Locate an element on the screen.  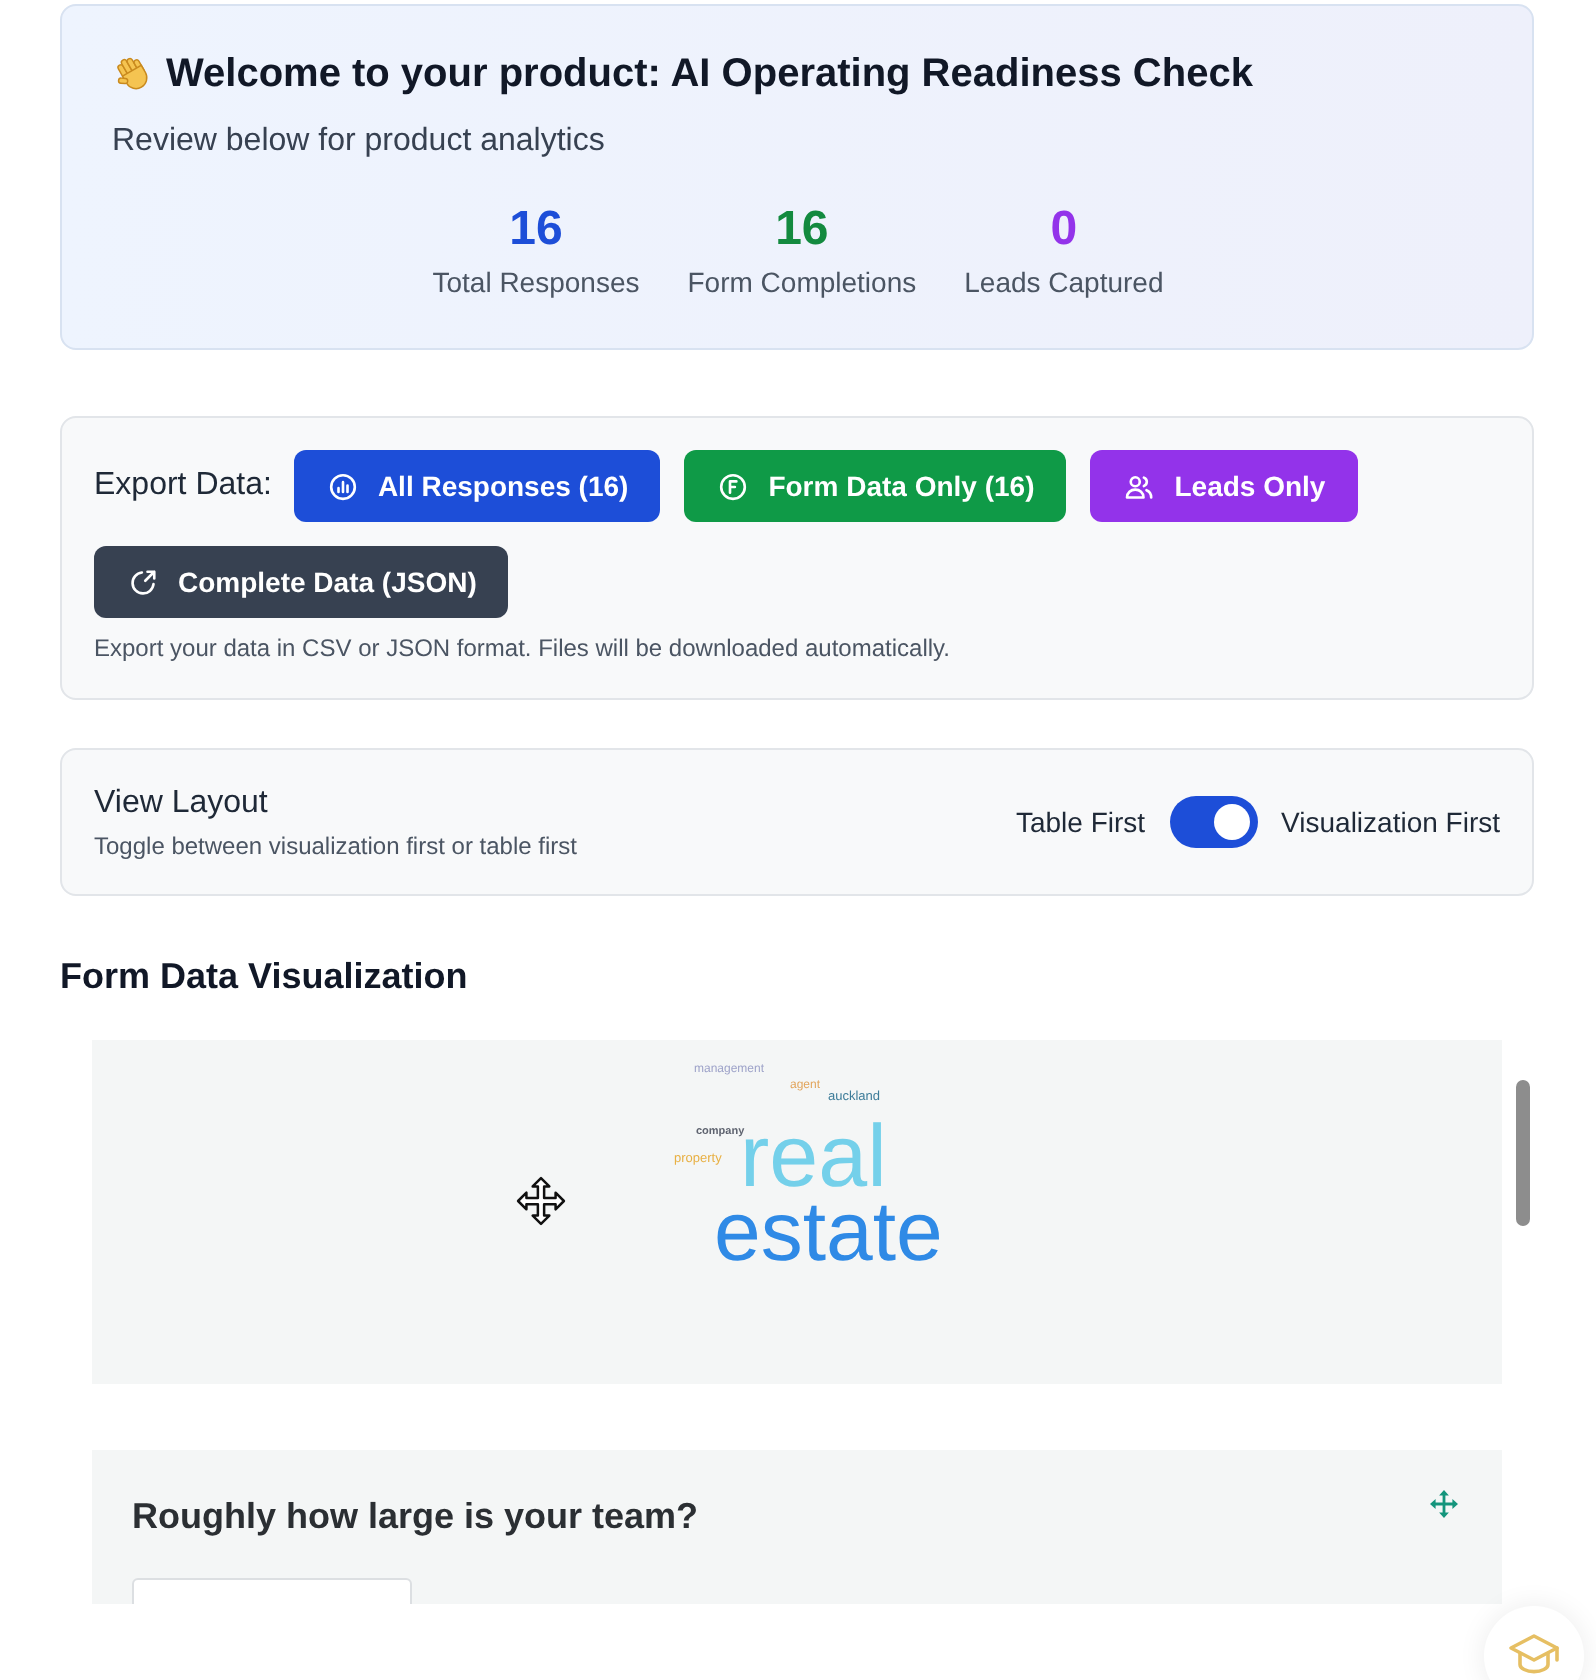
stat-label: Leads Captured is located at coordinates (1064, 283).